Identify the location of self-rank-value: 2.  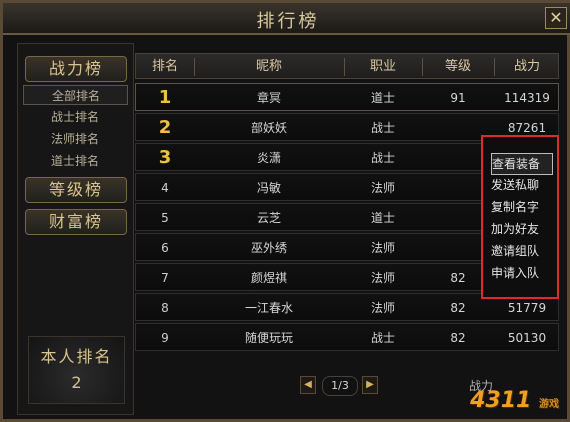
(76, 382).